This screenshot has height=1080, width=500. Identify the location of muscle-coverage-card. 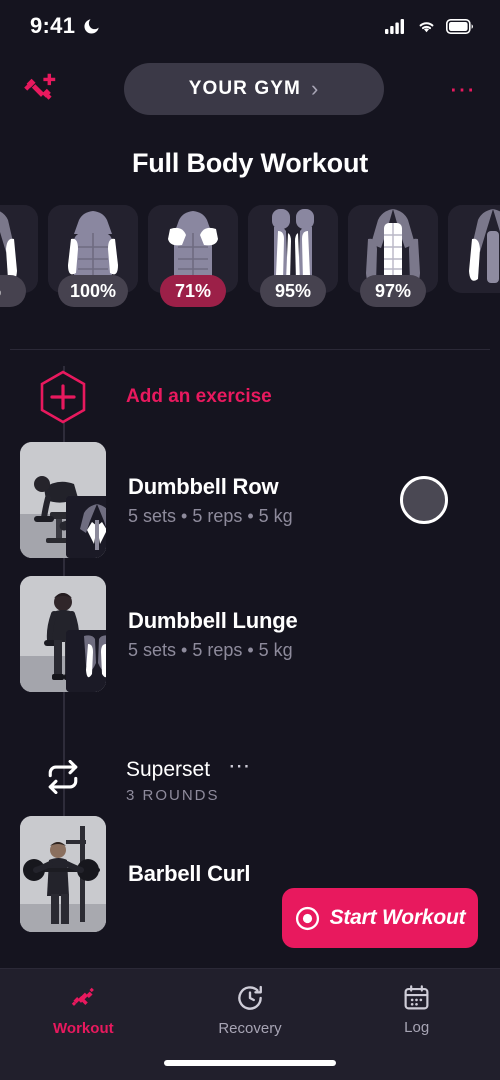
(474, 249).